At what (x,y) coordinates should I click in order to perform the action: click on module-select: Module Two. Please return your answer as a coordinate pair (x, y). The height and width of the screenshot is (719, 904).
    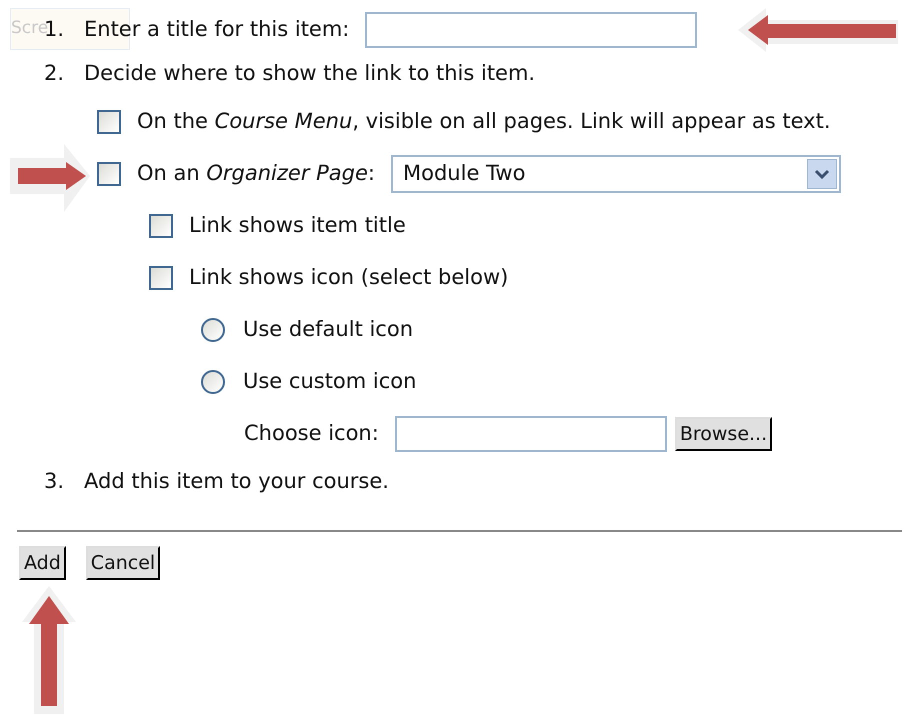
    Looking at the image, I should click on (616, 174).